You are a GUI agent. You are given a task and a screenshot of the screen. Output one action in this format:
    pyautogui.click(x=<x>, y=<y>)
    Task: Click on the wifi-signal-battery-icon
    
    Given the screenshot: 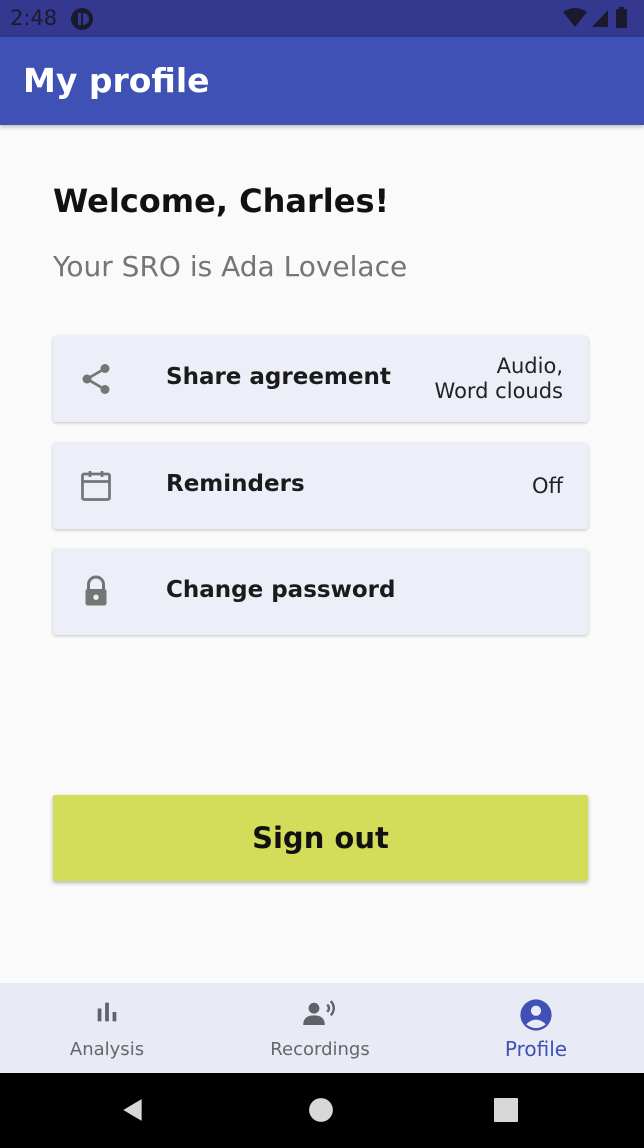 What is the action you would take?
    pyautogui.click(x=595, y=17)
    